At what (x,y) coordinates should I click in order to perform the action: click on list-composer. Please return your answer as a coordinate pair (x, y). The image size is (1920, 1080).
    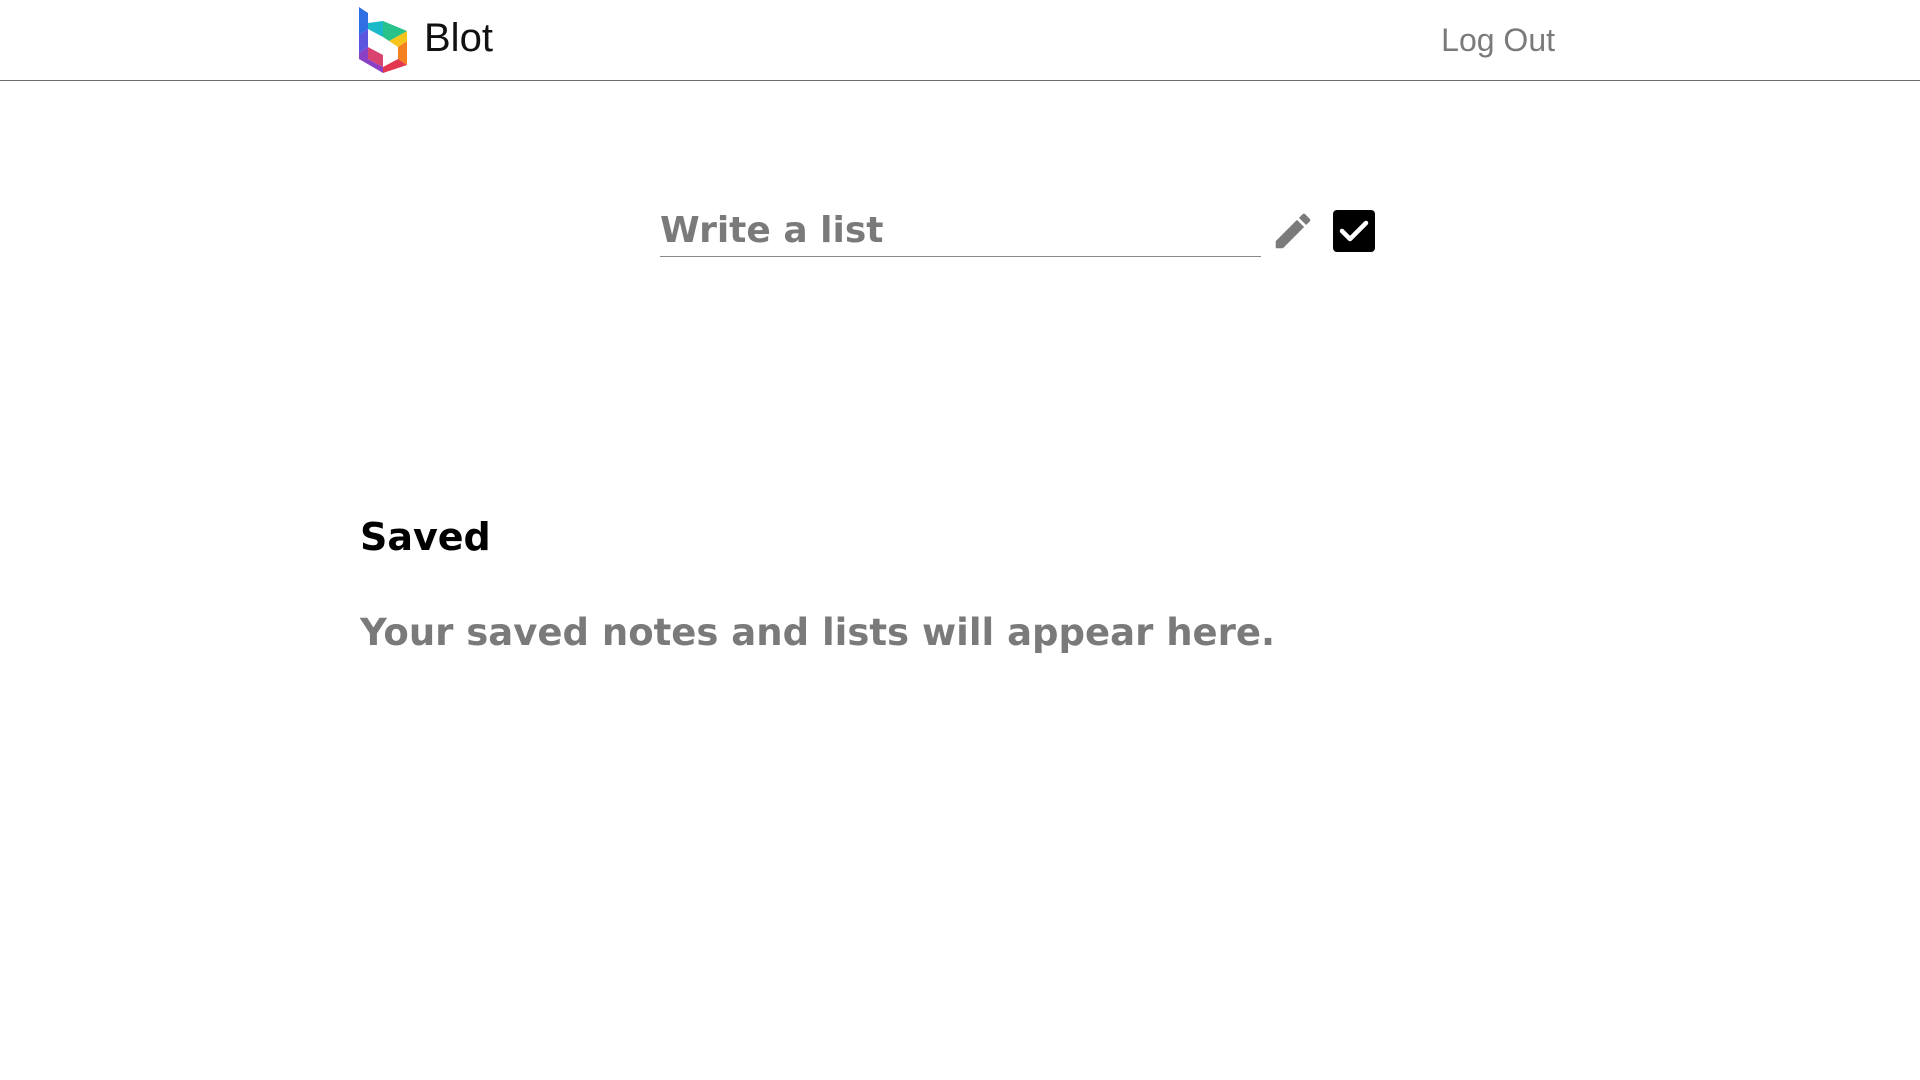
    Looking at the image, I should click on (1020, 233).